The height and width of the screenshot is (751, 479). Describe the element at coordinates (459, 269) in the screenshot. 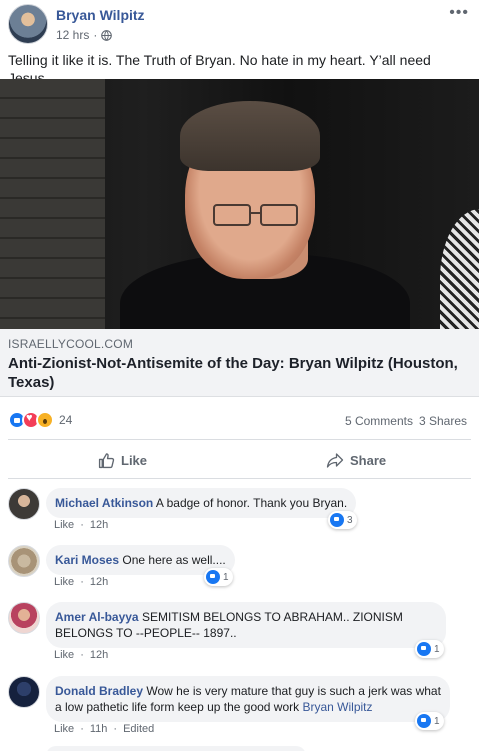

I see `keffiyeh-pattern` at that location.